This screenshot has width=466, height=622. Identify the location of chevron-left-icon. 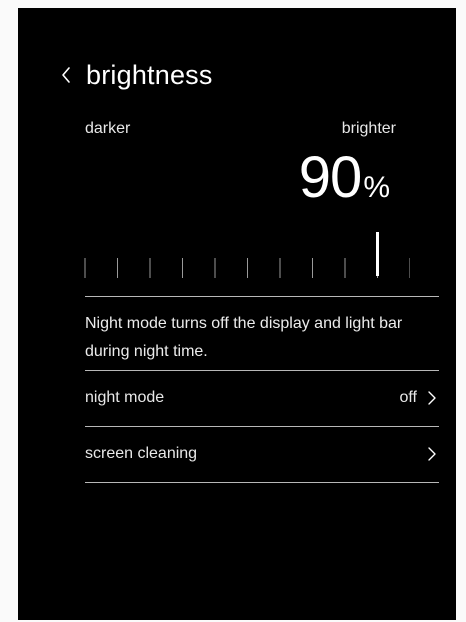
(69, 75).